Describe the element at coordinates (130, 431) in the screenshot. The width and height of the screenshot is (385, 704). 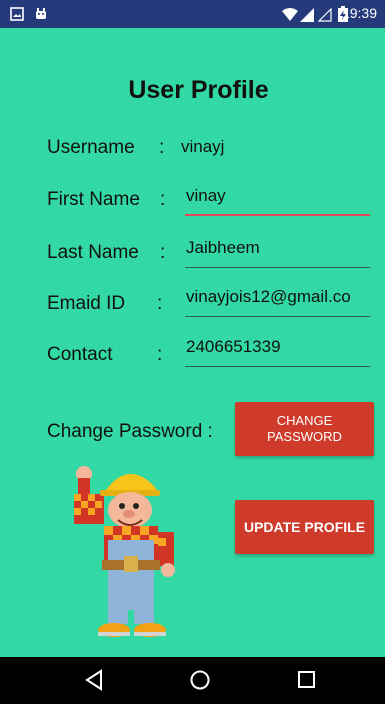
I see `change-password-label: Change Password :` at that location.